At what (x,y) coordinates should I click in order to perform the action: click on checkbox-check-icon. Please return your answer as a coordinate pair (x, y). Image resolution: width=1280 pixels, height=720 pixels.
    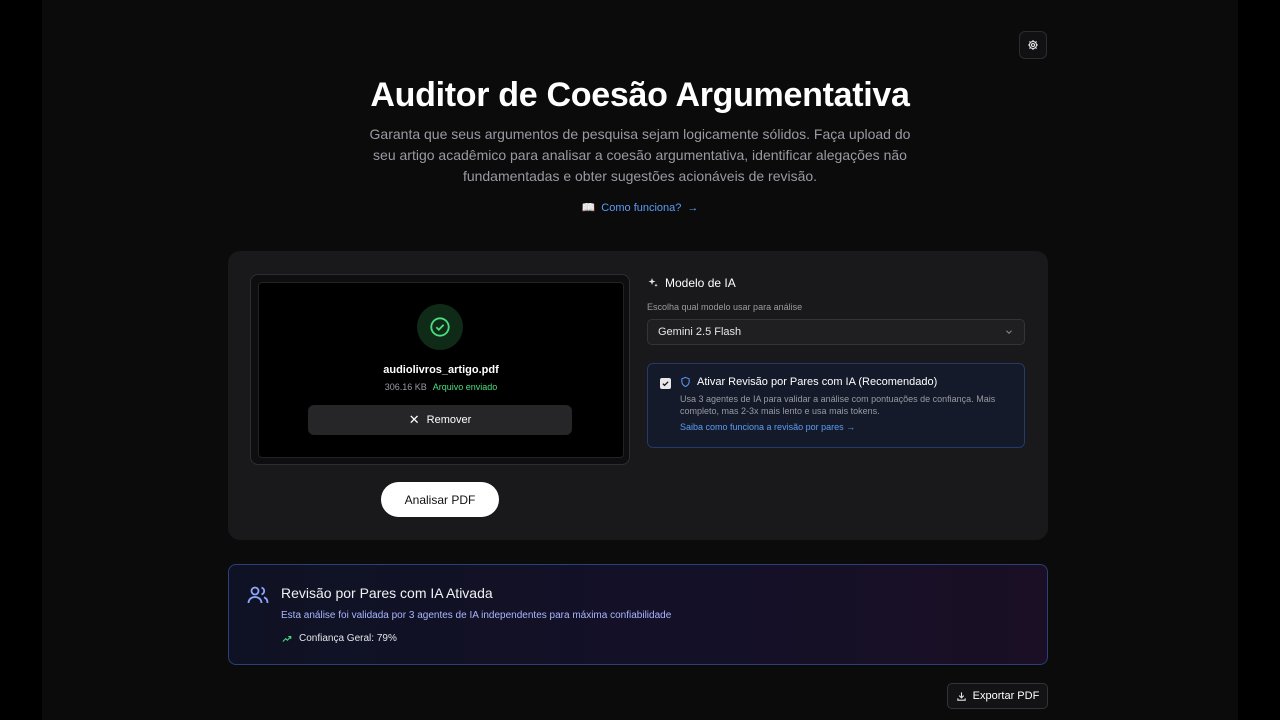
    Looking at the image, I should click on (665, 384).